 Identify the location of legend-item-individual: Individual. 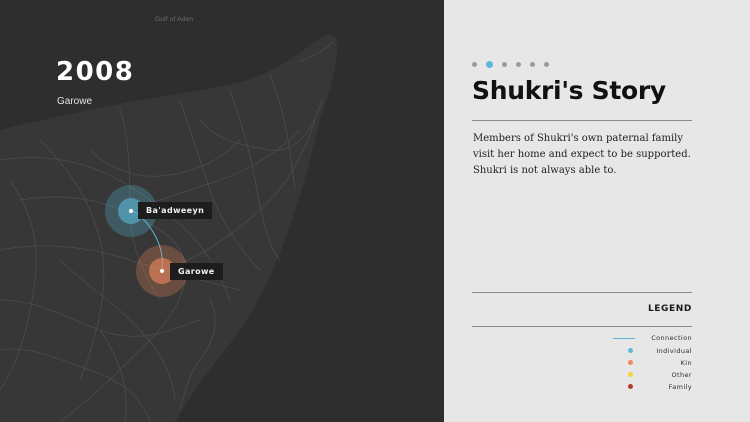
(595, 351).